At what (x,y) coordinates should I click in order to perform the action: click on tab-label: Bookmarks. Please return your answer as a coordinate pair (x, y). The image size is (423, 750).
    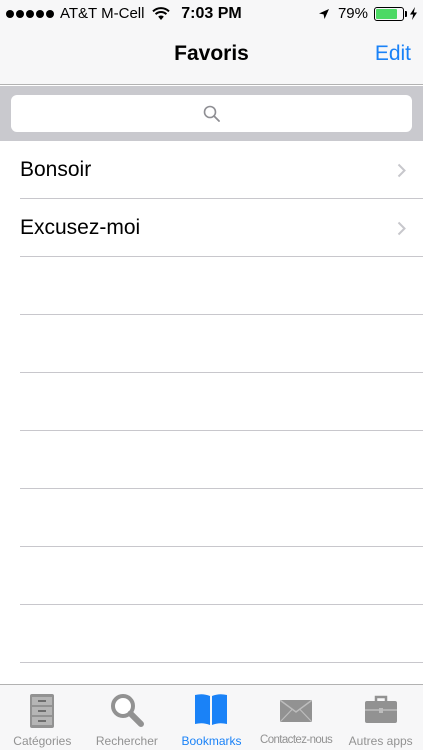
    Looking at the image, I should click on (211, 741).